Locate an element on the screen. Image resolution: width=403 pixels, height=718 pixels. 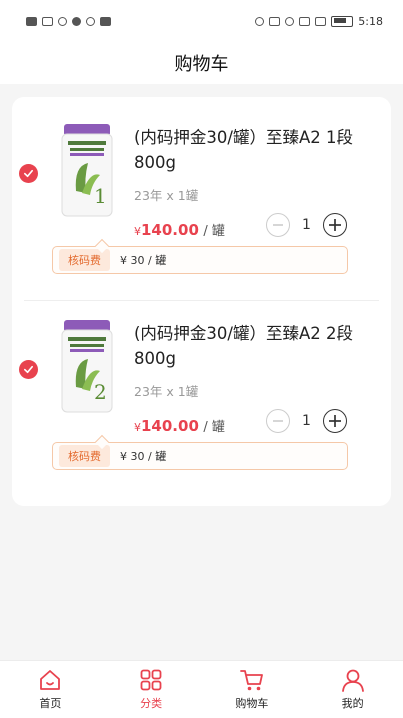
user-icon is located at coordinates (352, 680).